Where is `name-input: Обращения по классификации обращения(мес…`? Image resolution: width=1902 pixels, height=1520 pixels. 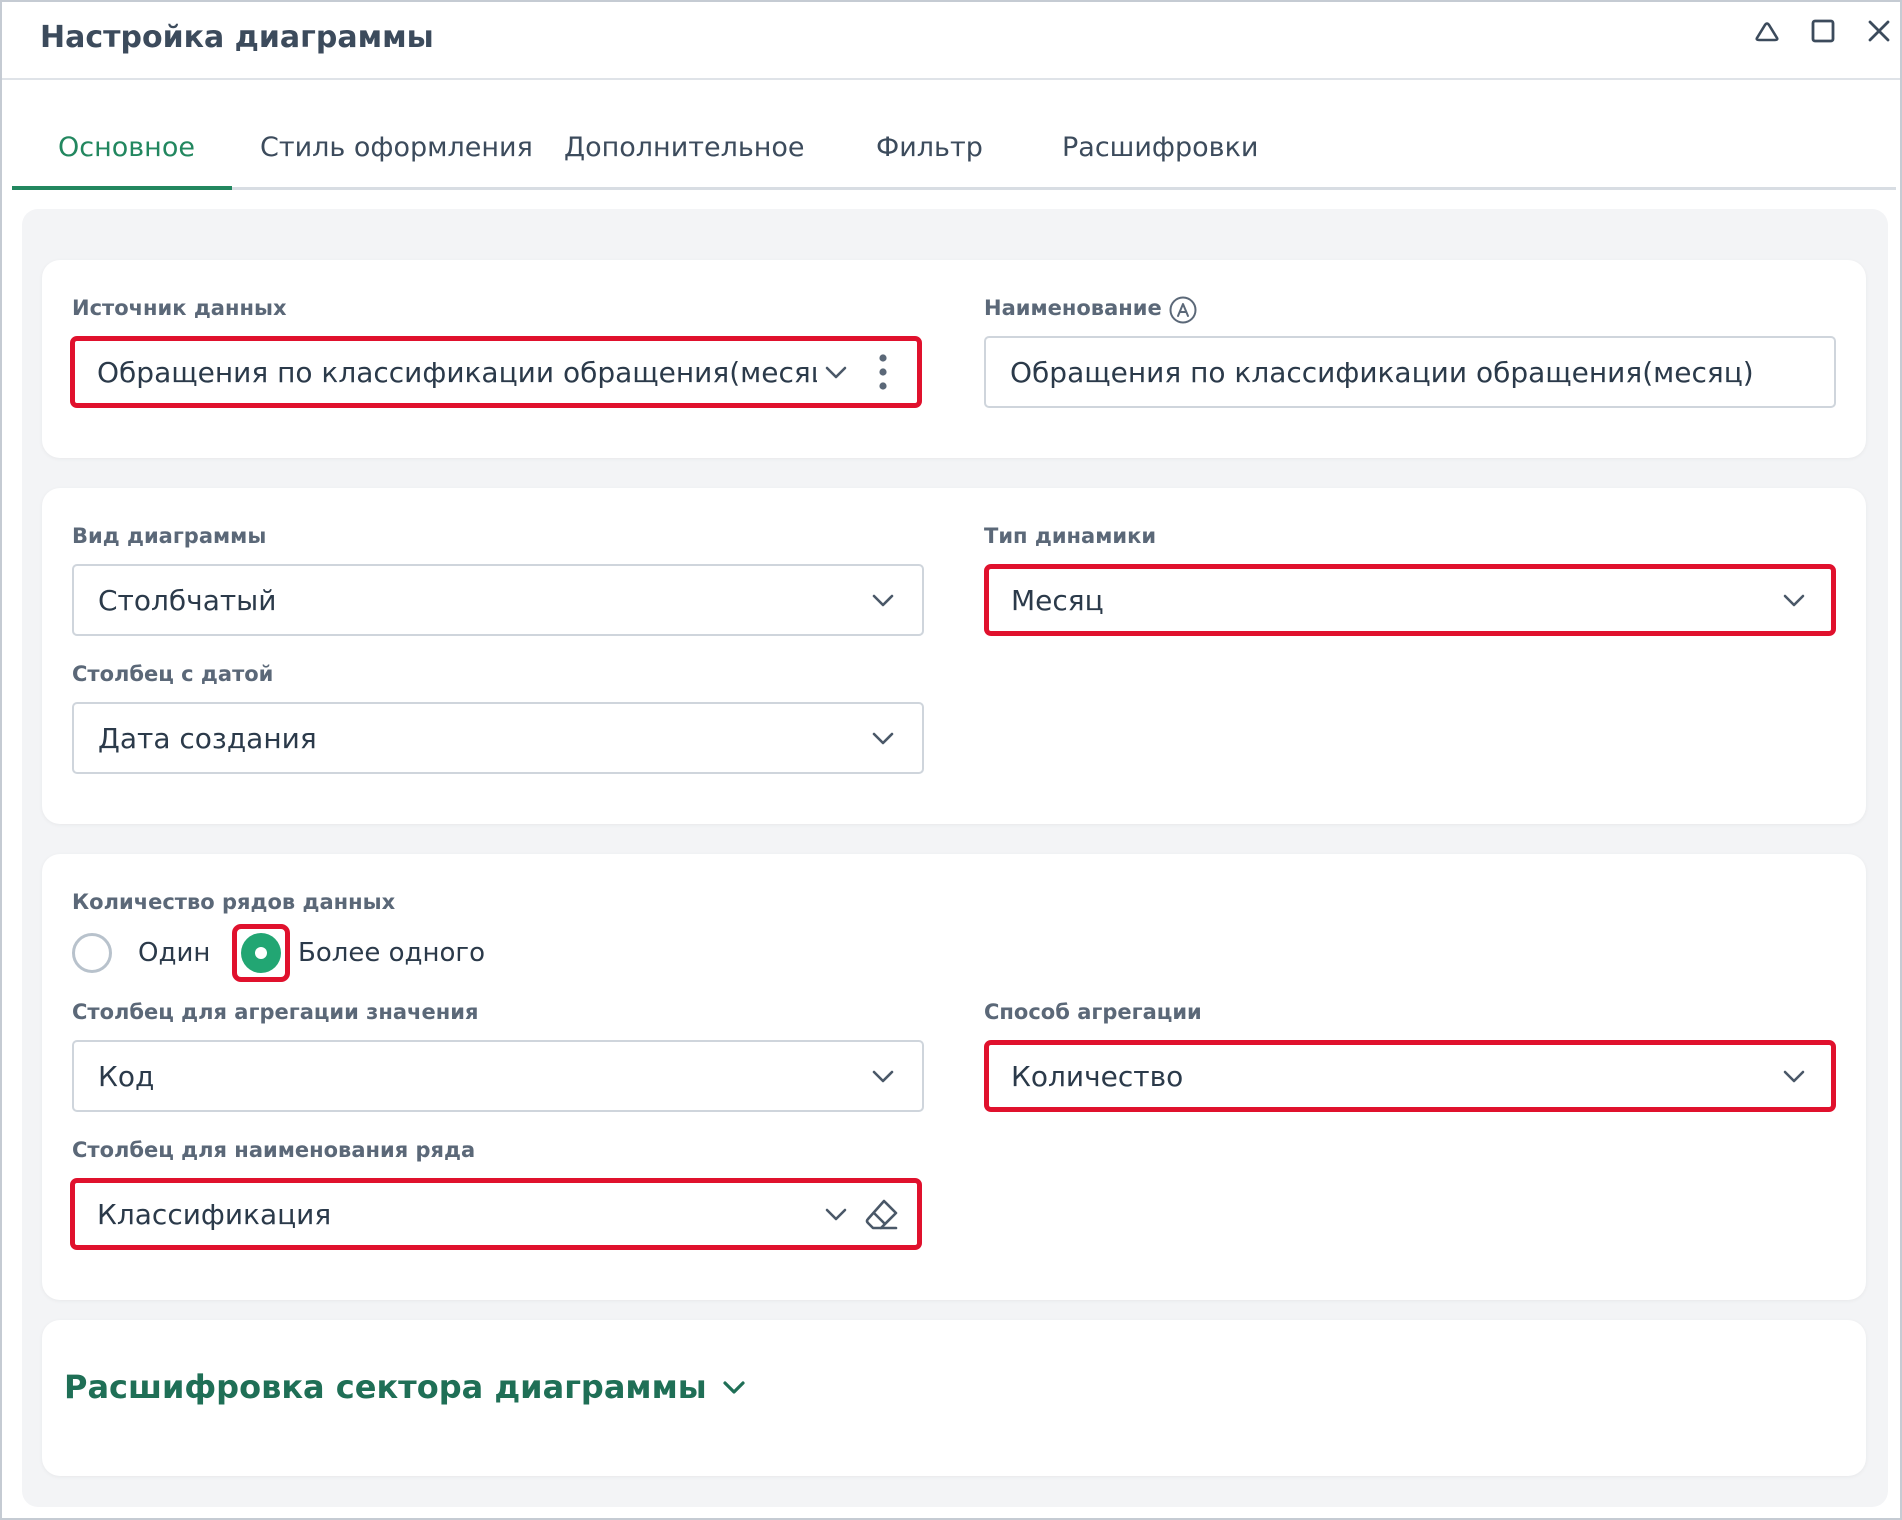 name-input: Обращения по классификации обращения(мес… is located at coordinates (1410, 372).